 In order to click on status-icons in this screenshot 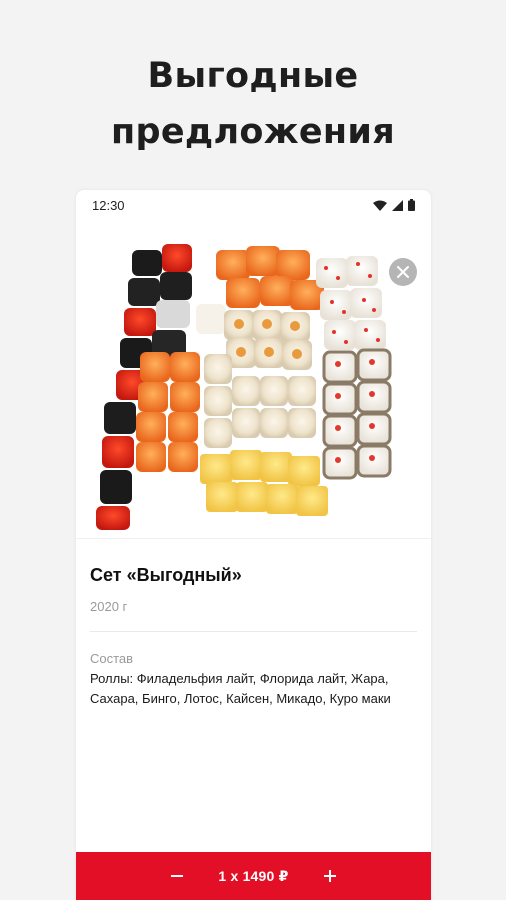, I will do `click(394, 205)`.